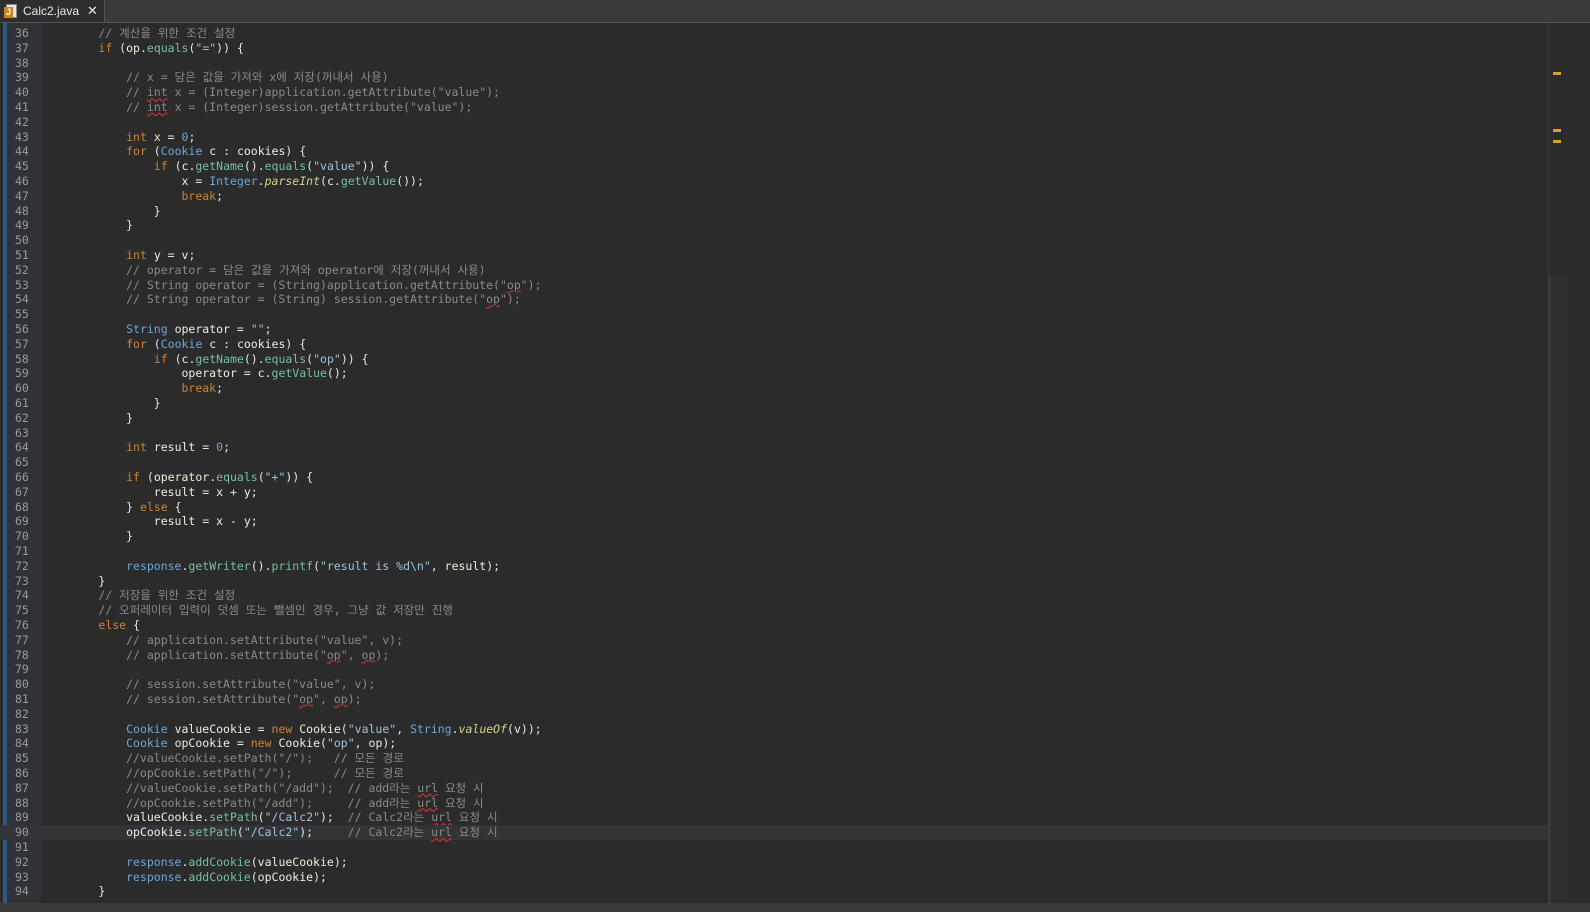  What do you see at coordinates (233, 817) in the screenshot?
I see `code-token: setPath` at bounding box center [233, 817].